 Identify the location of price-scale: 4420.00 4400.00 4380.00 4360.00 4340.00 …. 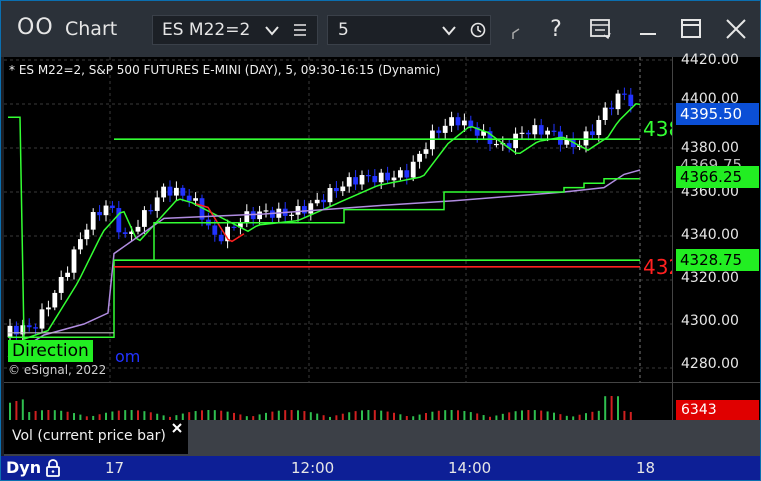
(716, 217).